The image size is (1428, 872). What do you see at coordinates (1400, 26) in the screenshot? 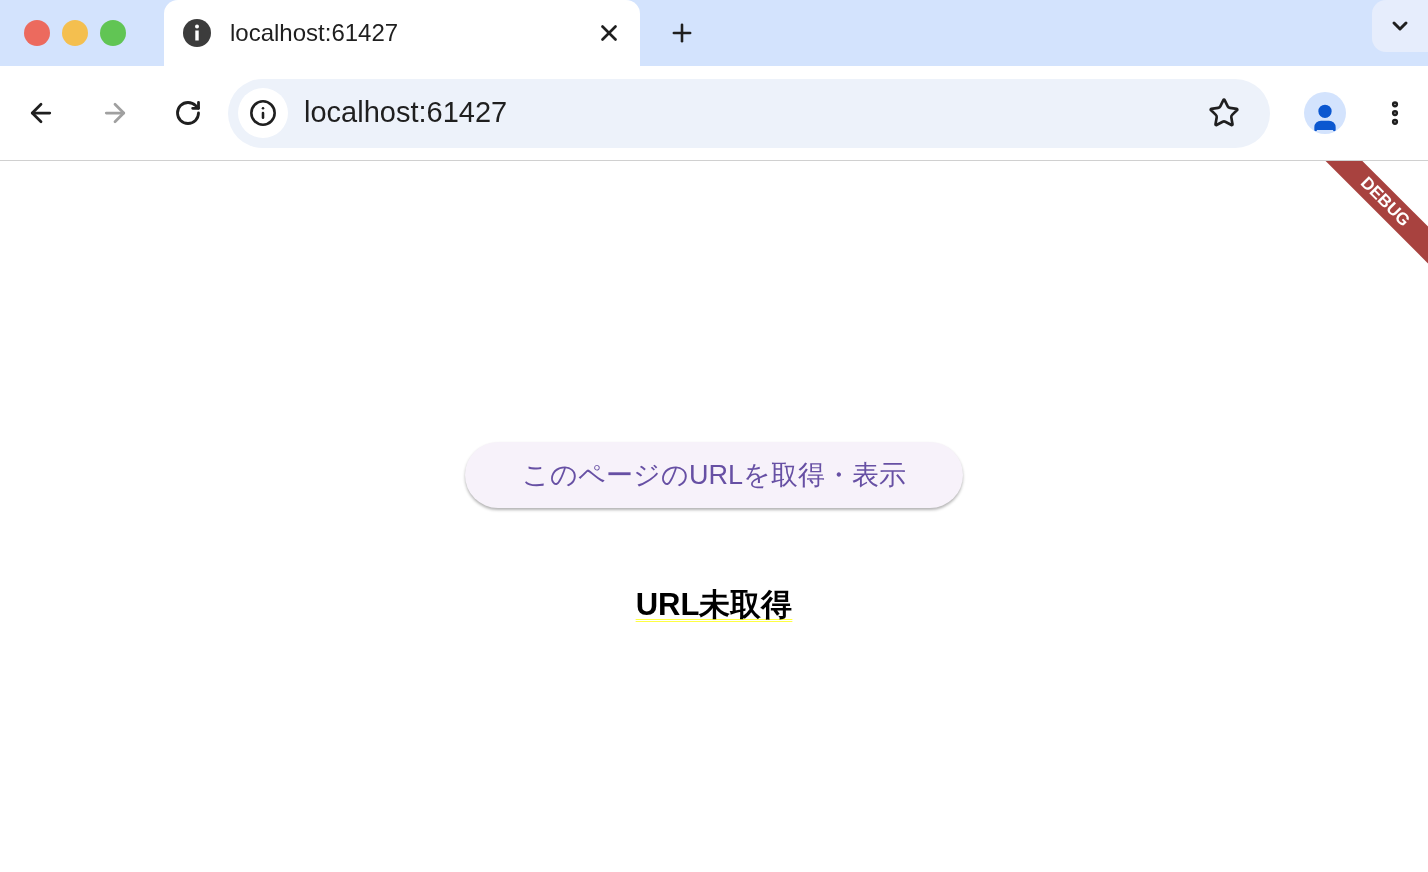
I see `tab-search-button` at bounding box center [1400, 26].